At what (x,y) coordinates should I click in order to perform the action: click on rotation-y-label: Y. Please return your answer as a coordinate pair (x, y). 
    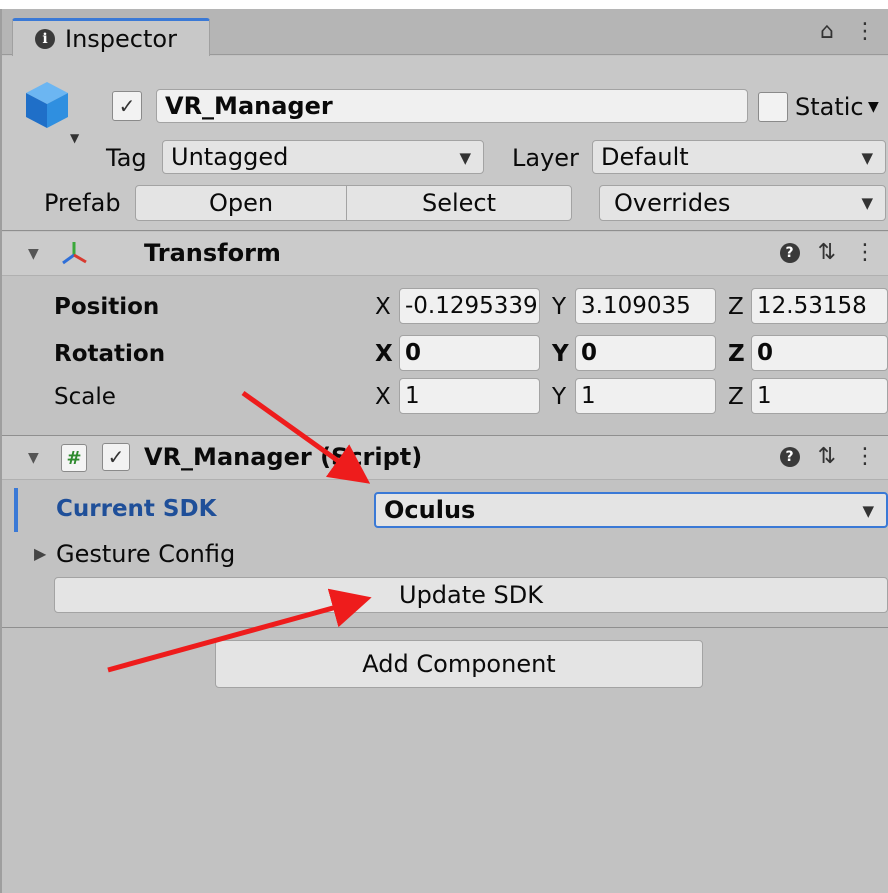
    Looking at the image, I should click on (560, 354).